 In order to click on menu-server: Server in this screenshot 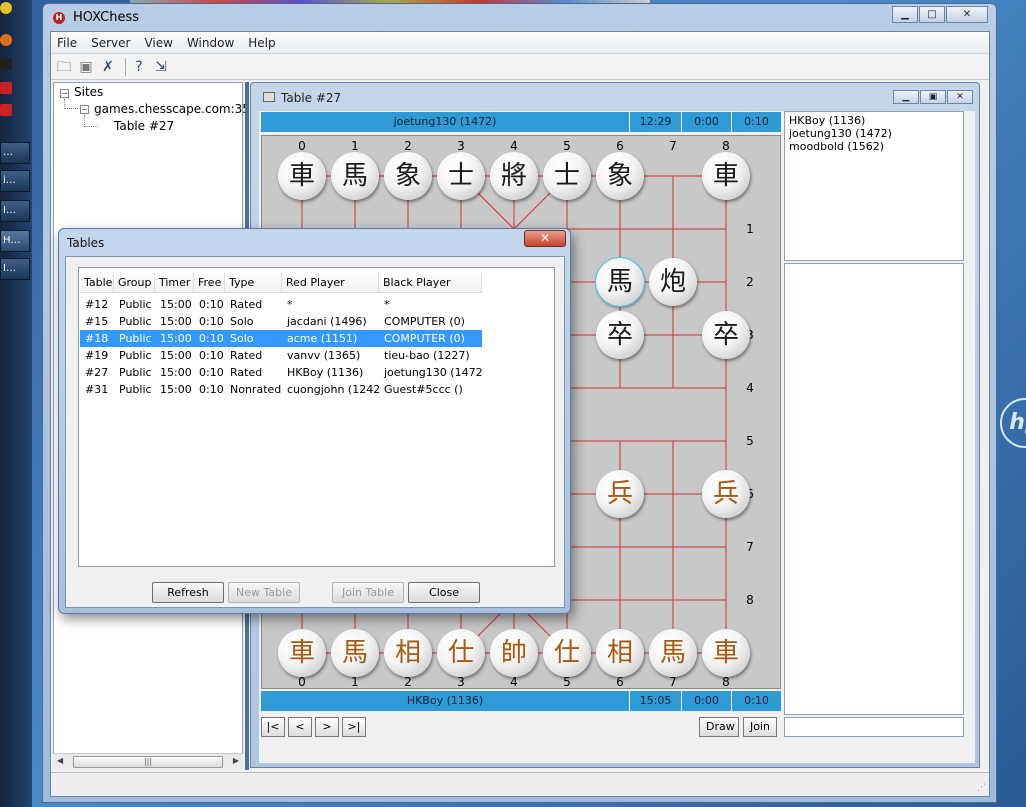, I will do `click(110, 43)`.